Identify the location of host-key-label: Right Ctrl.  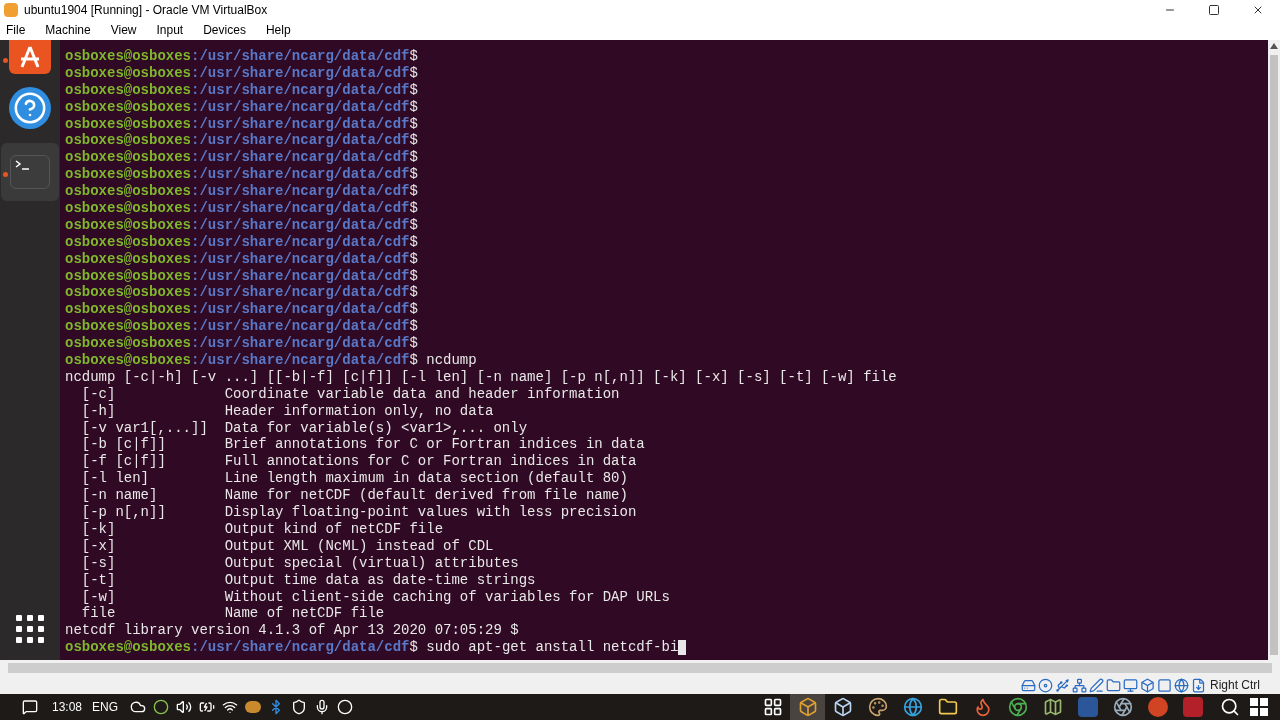
(1235, 685).